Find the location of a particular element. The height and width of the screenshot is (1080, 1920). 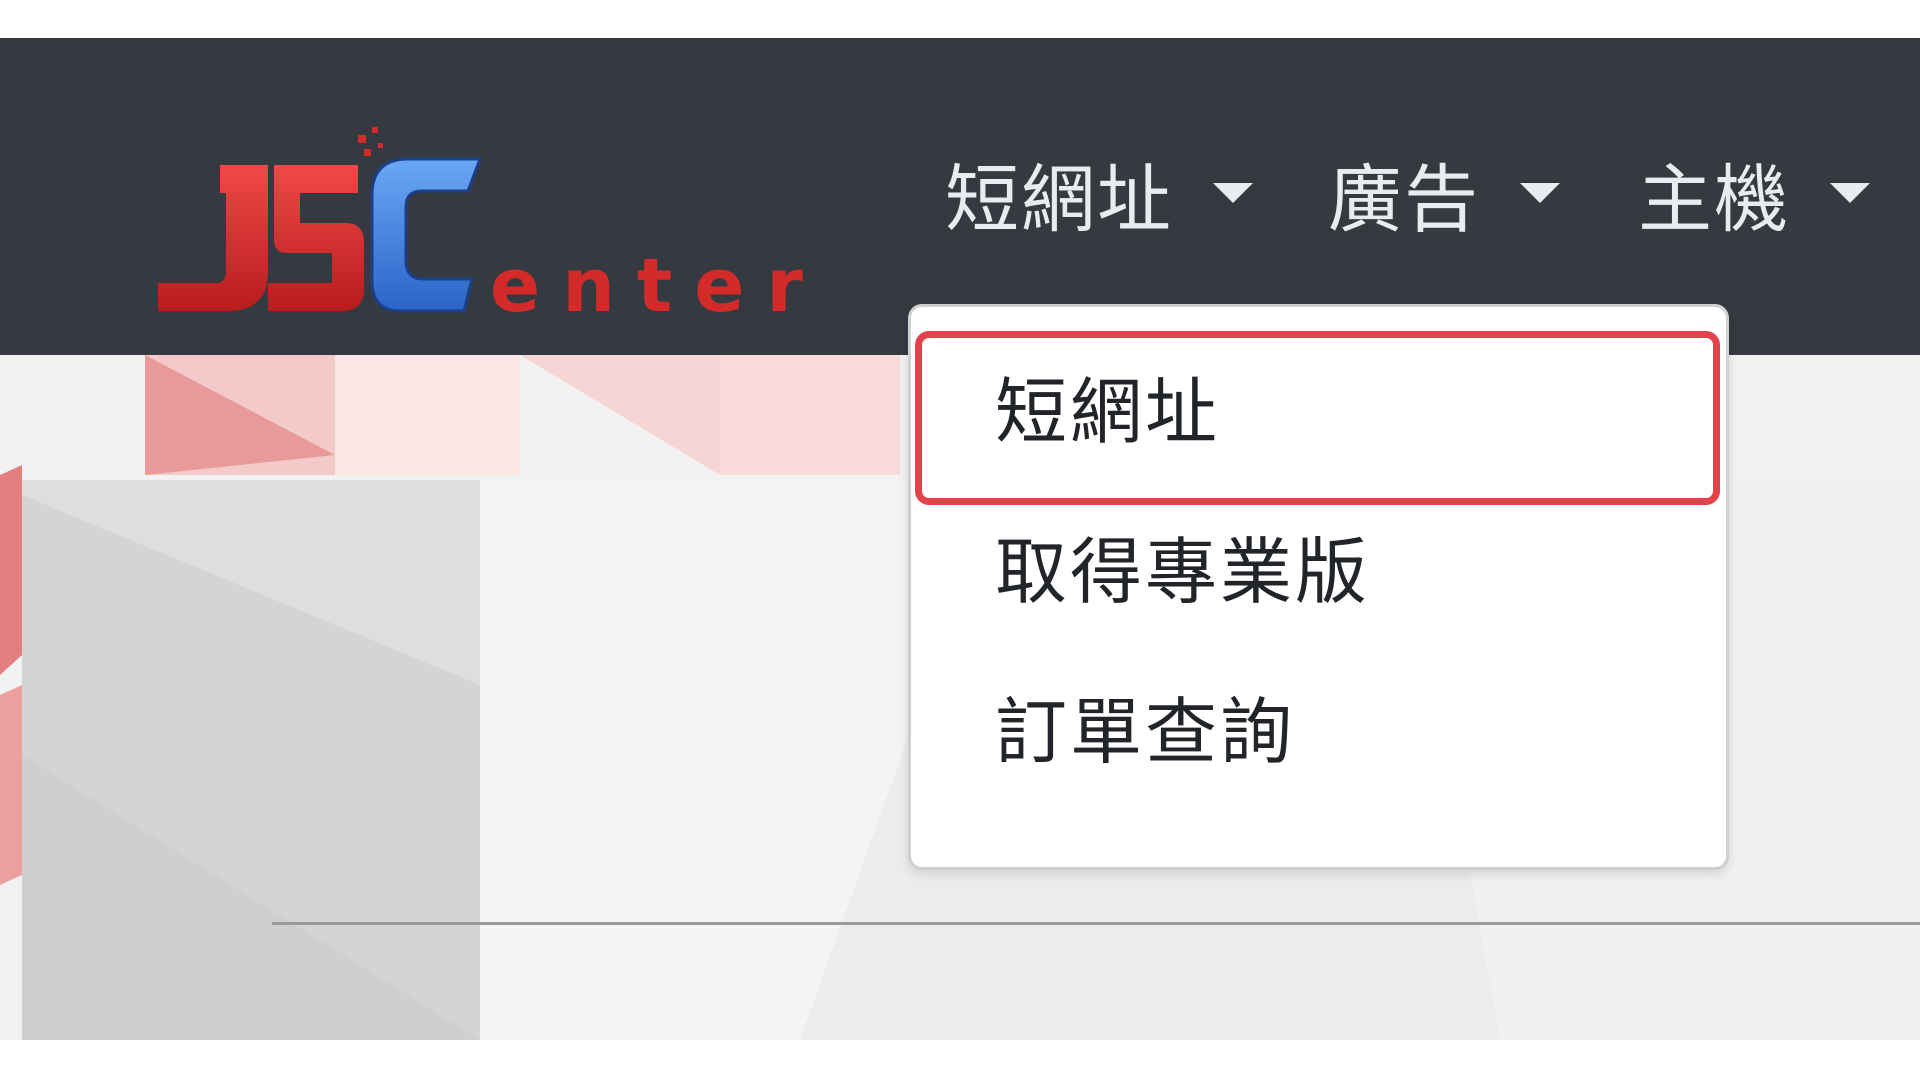

nav-dropdown-ads: 廣告 is located at coordinates (1444, 193).